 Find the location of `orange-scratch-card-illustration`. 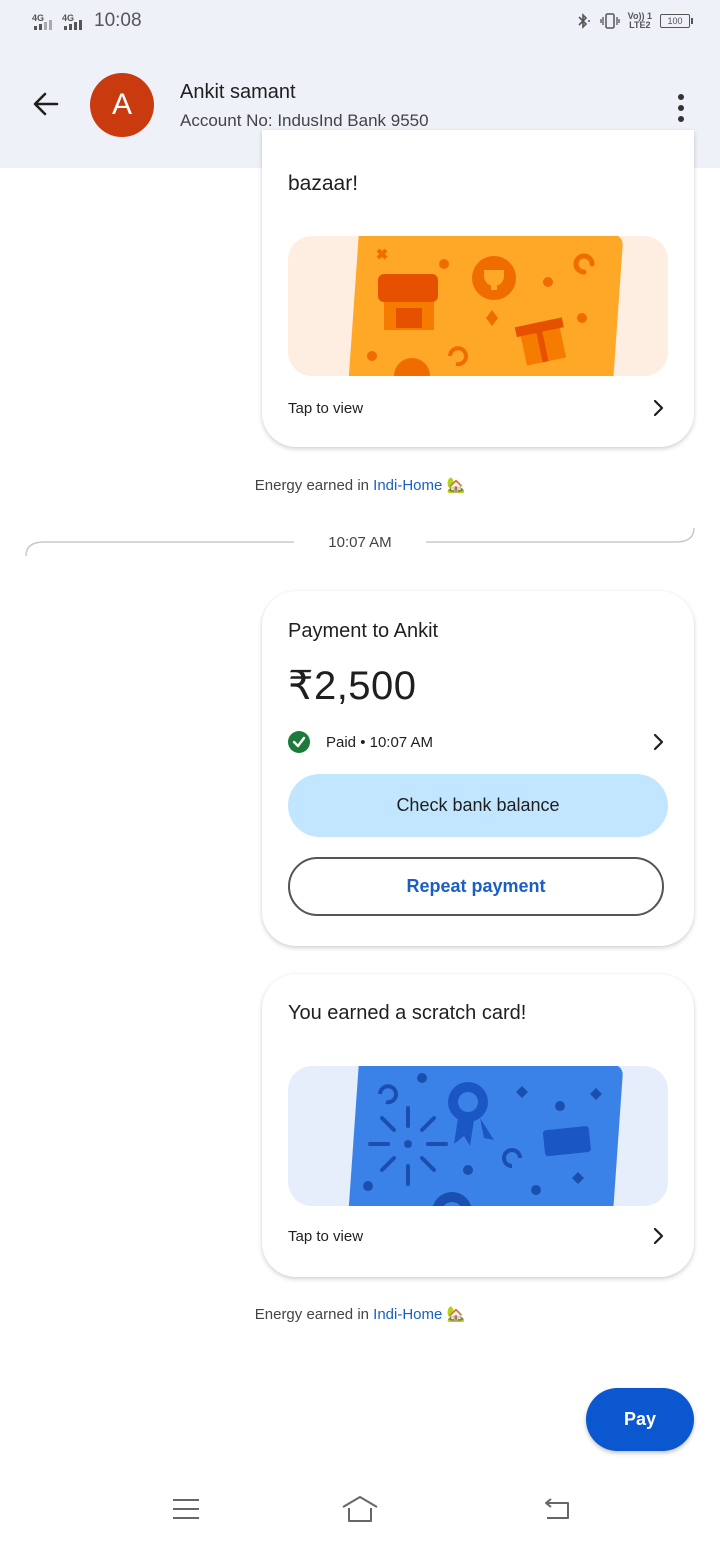

orange-scratch-card-illustration is located at coordinates (484, 306).